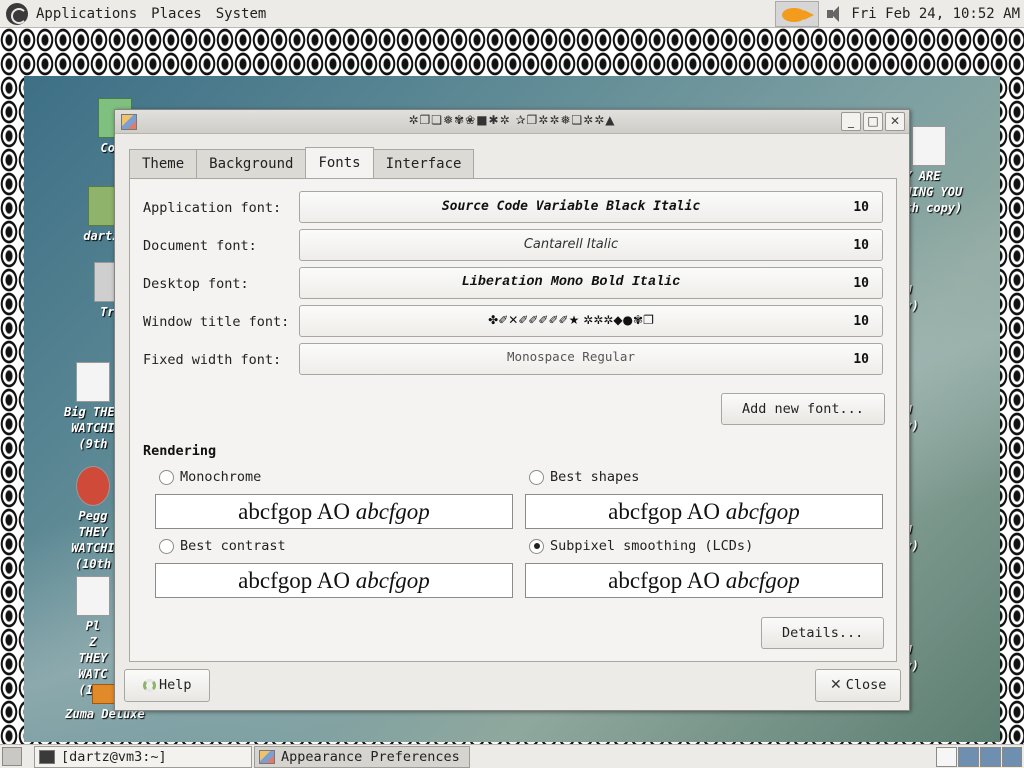  I want to click on radio-label: Subpixel smoothing (LCDs), so click(652, 546).